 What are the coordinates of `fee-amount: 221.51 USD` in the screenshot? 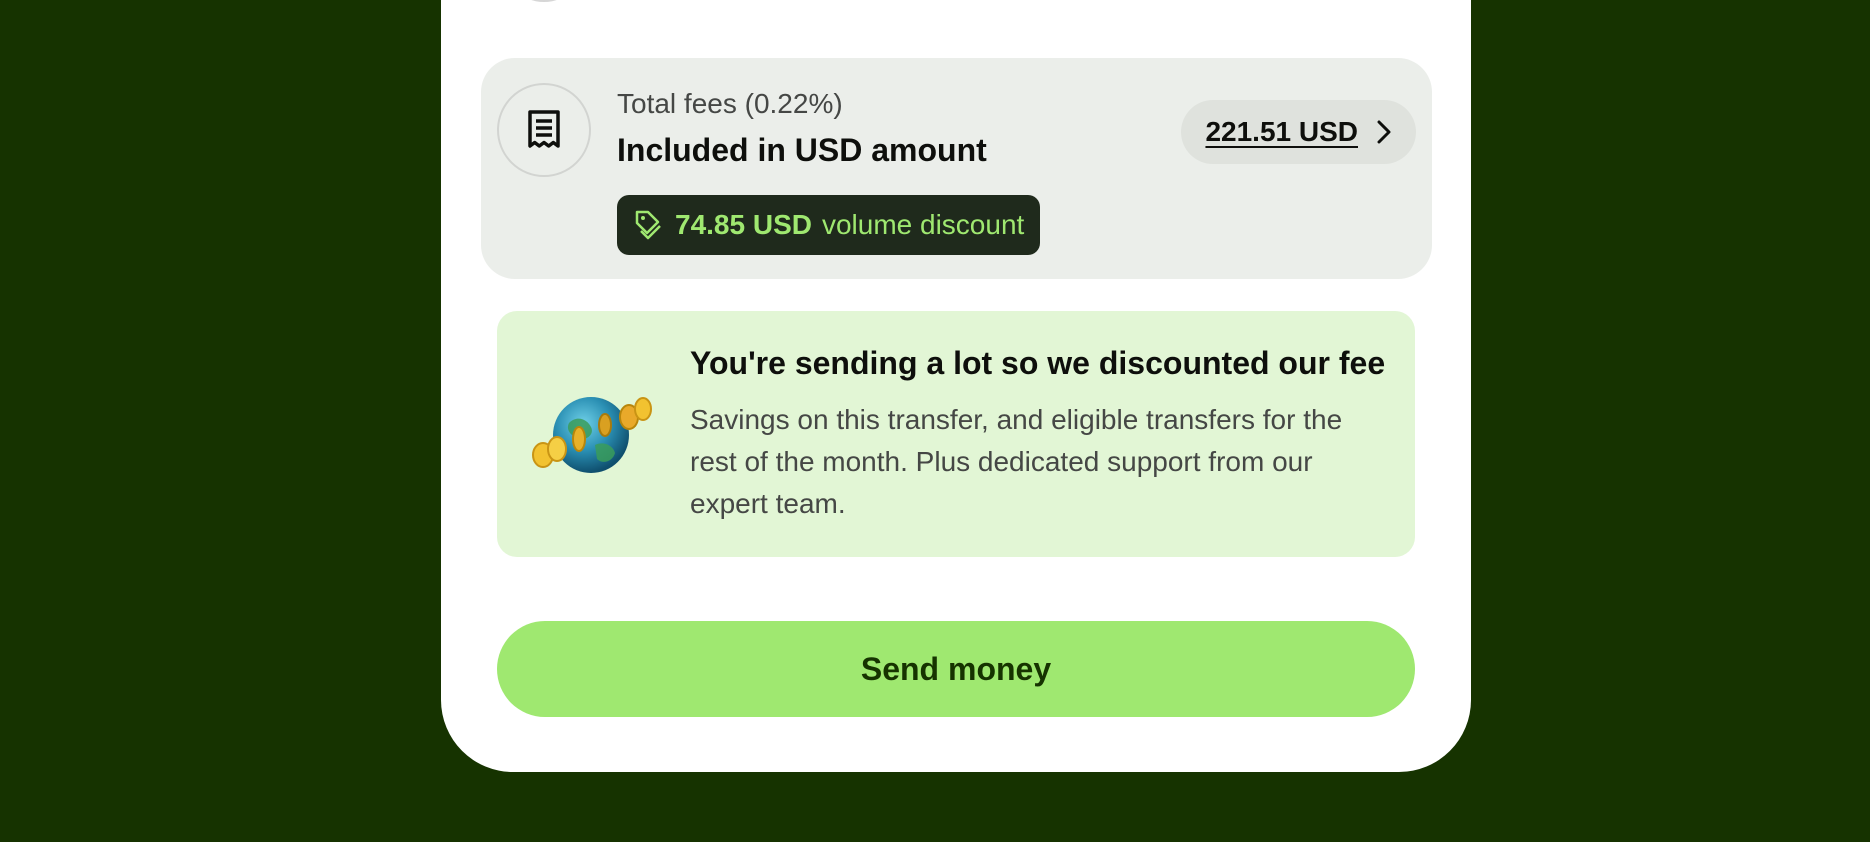 It's located at (1281, 131).